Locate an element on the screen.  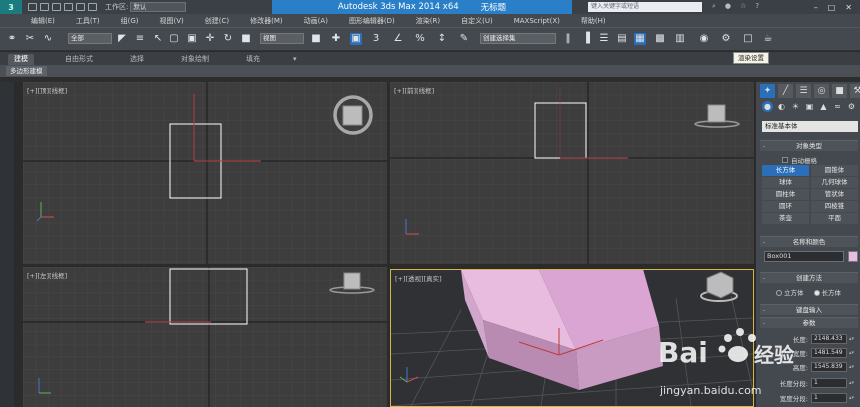
ribbon-tab-selection: 选择 is located at coordinates (137, 59).